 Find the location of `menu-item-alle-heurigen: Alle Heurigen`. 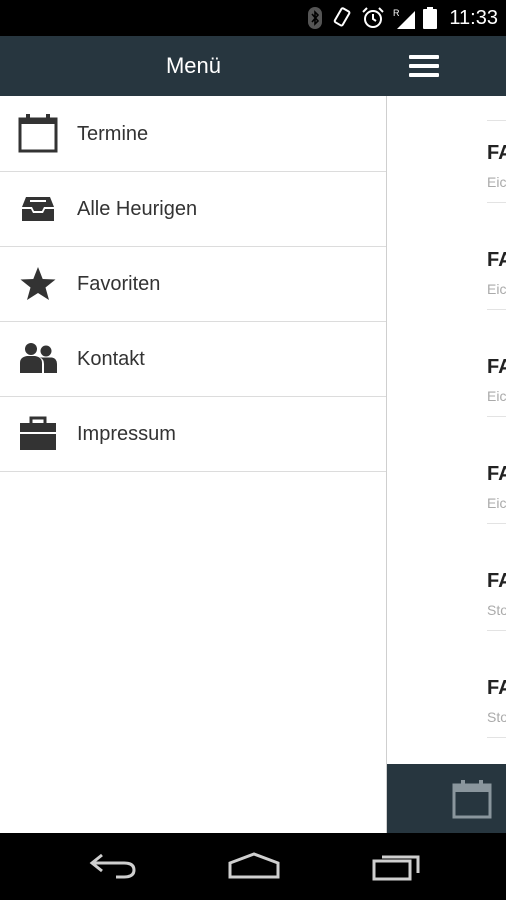

menu-item-alle-heurigen: Alle Heurigen is located at coordinates (193, 209).